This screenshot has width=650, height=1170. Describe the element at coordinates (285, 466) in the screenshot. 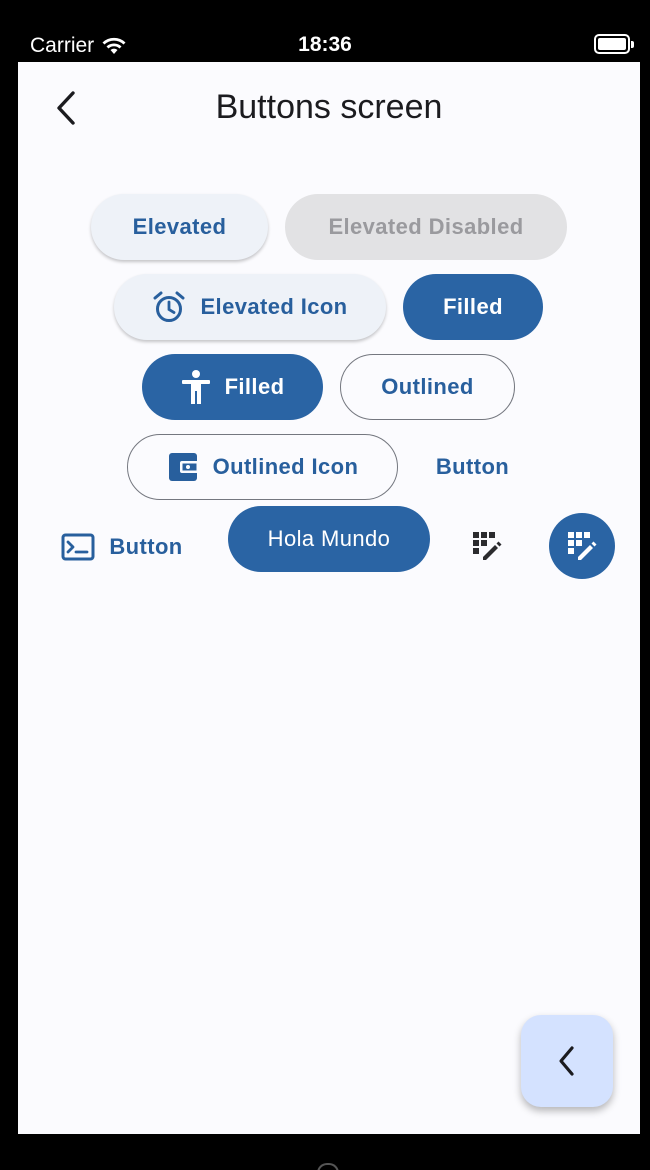

I see `outlined-icon-button-label: Outlined Icon` at that location.